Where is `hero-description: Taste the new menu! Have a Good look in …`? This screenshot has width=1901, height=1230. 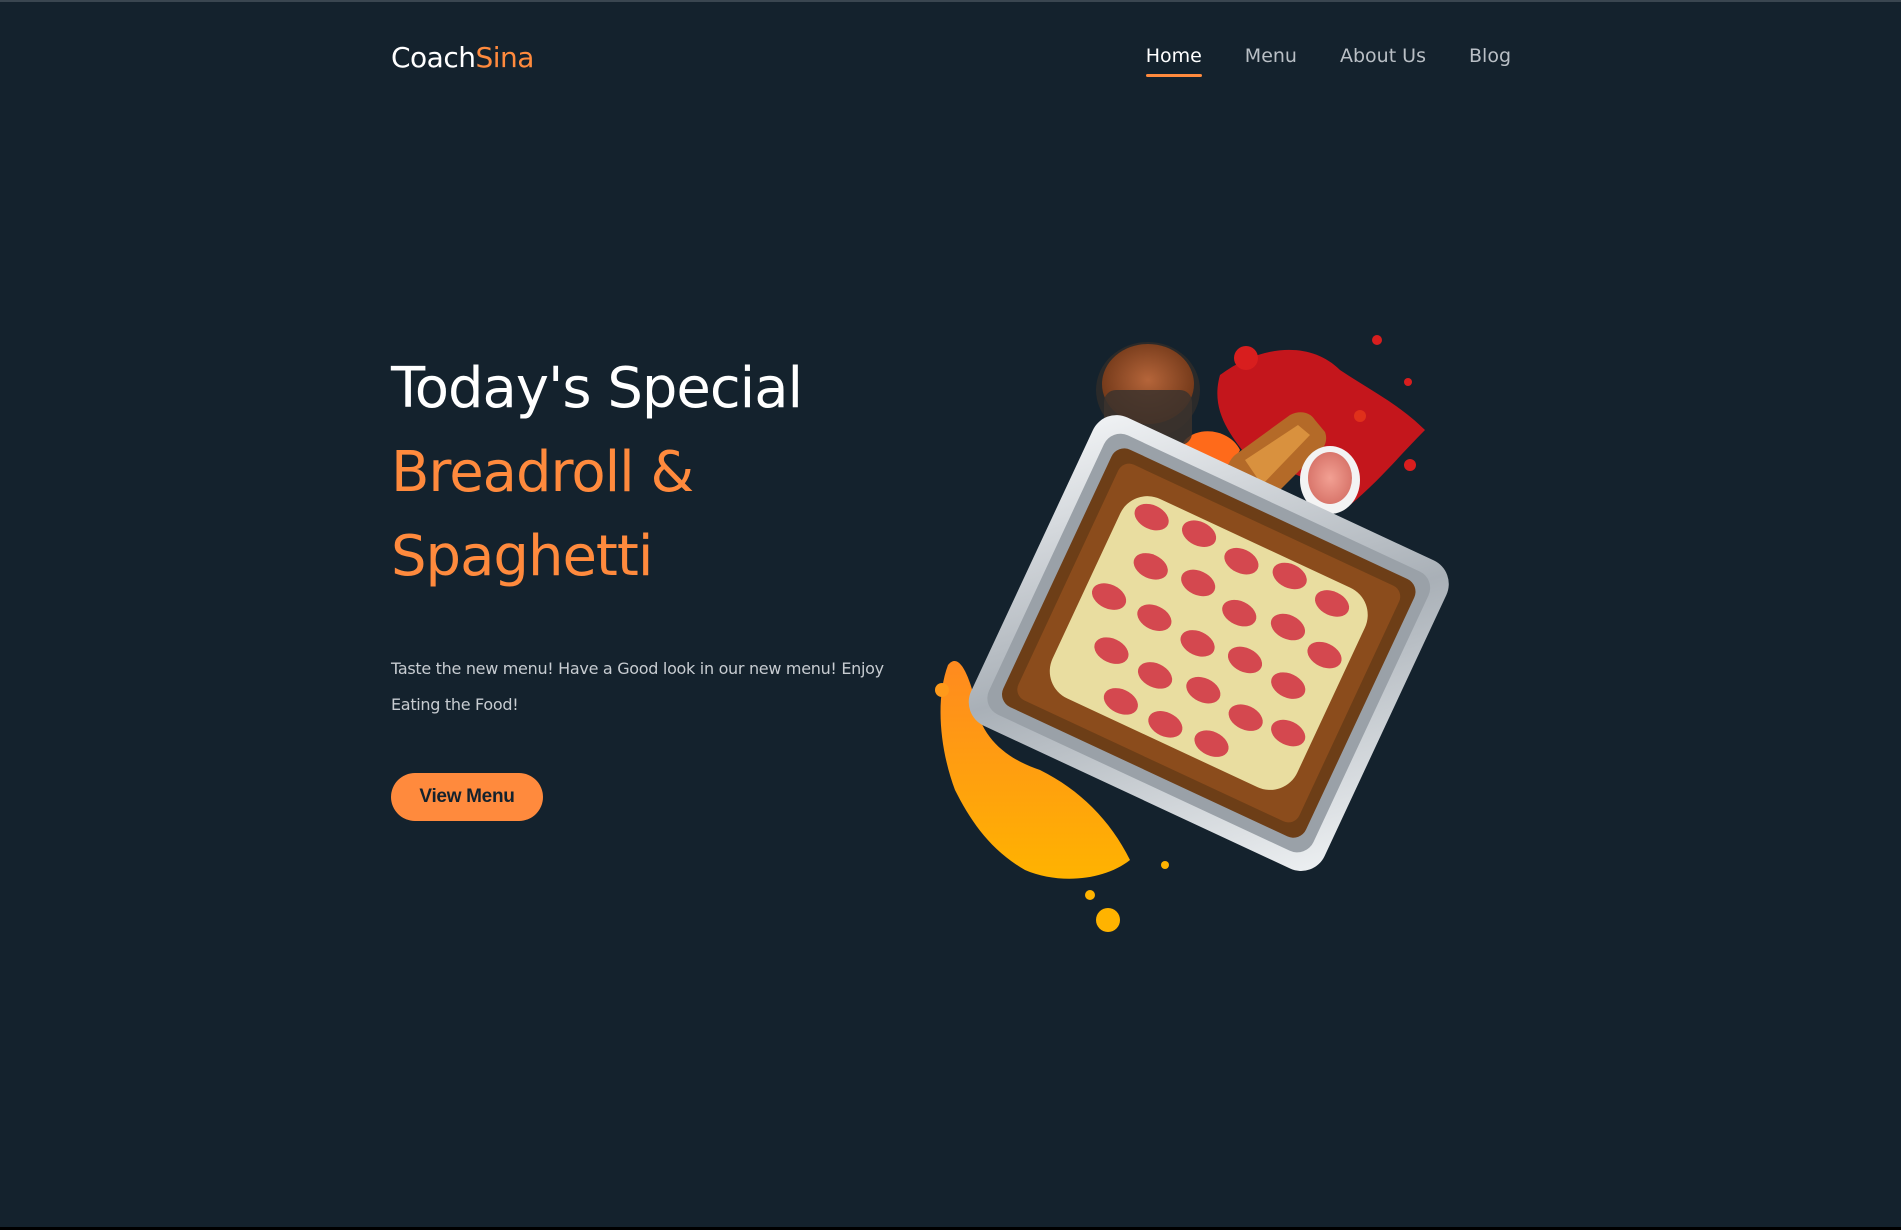
hero-description: Taste the new menu! Have a Good look in … is located at coordinates (637, 686).